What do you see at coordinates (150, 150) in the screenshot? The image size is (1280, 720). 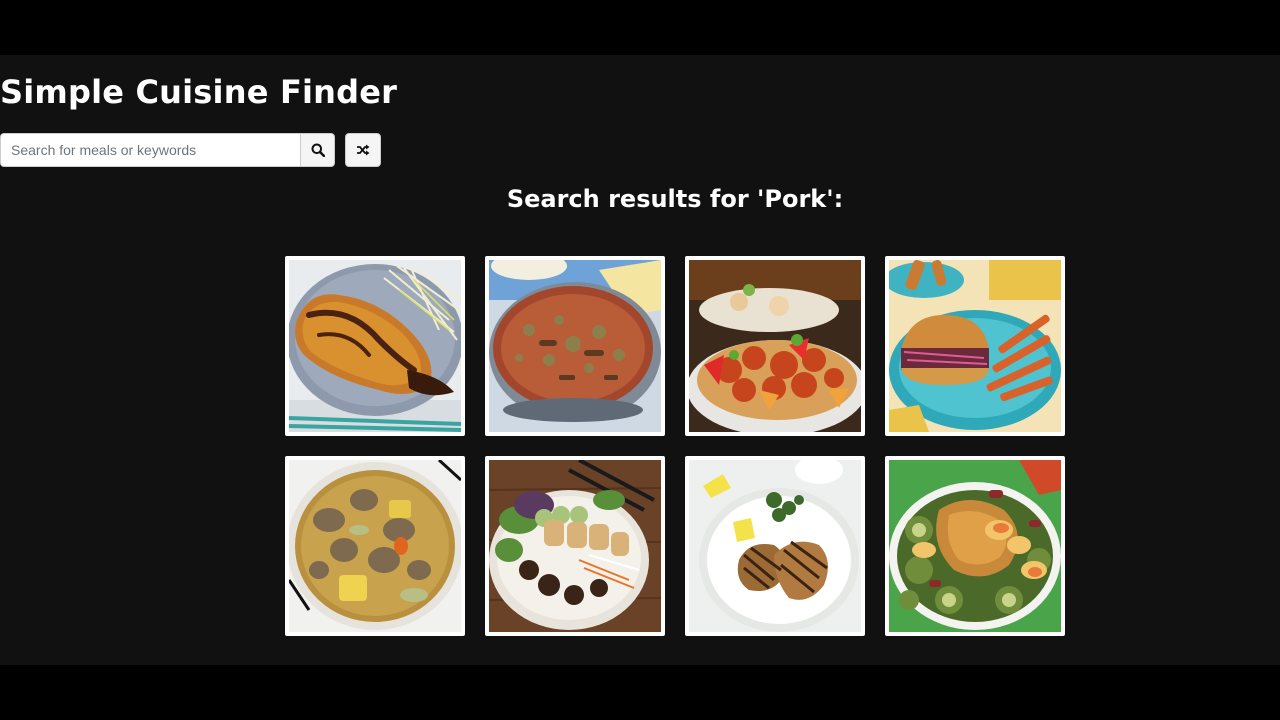 I see `search-input` at bounding box center [150, 150].